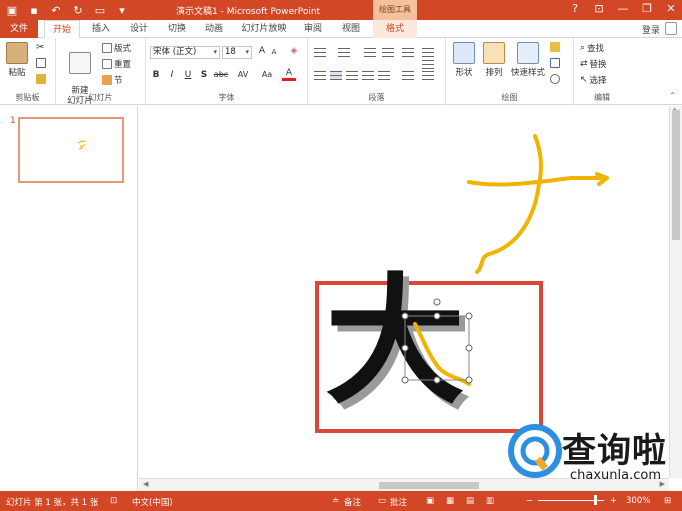 Image resolution: width=682 pixels, height=511 pixels. Describe the element at coordinates (508, 228) in the screenshot. I see `ink-stroke-curve` at that location.